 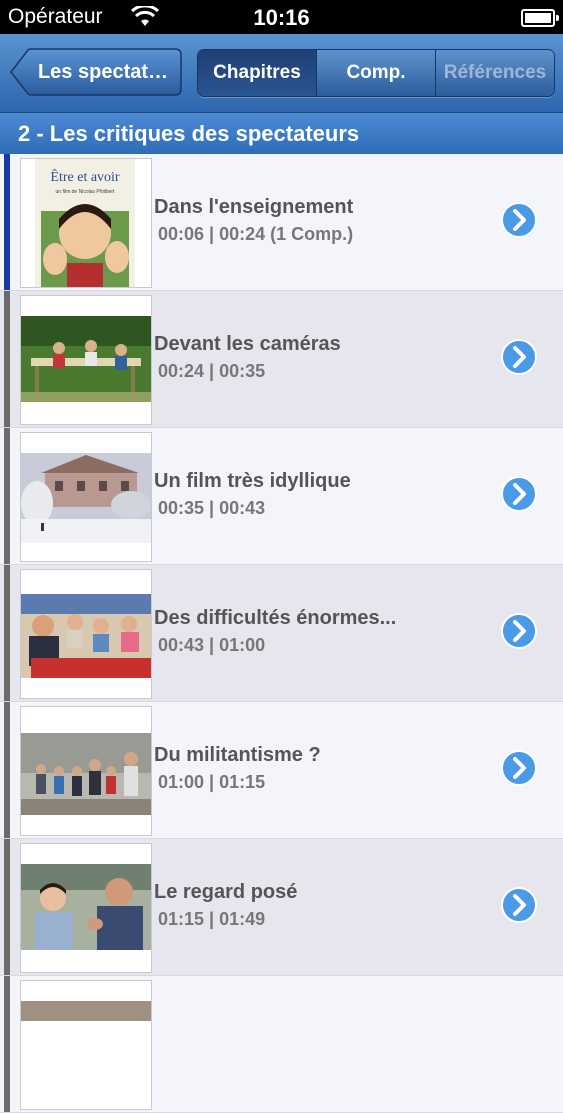 What do you see at coordinates (86, 1045) in the screenshot?
I see `partial-thumbnail-image` at bounding box center [86, 1045].